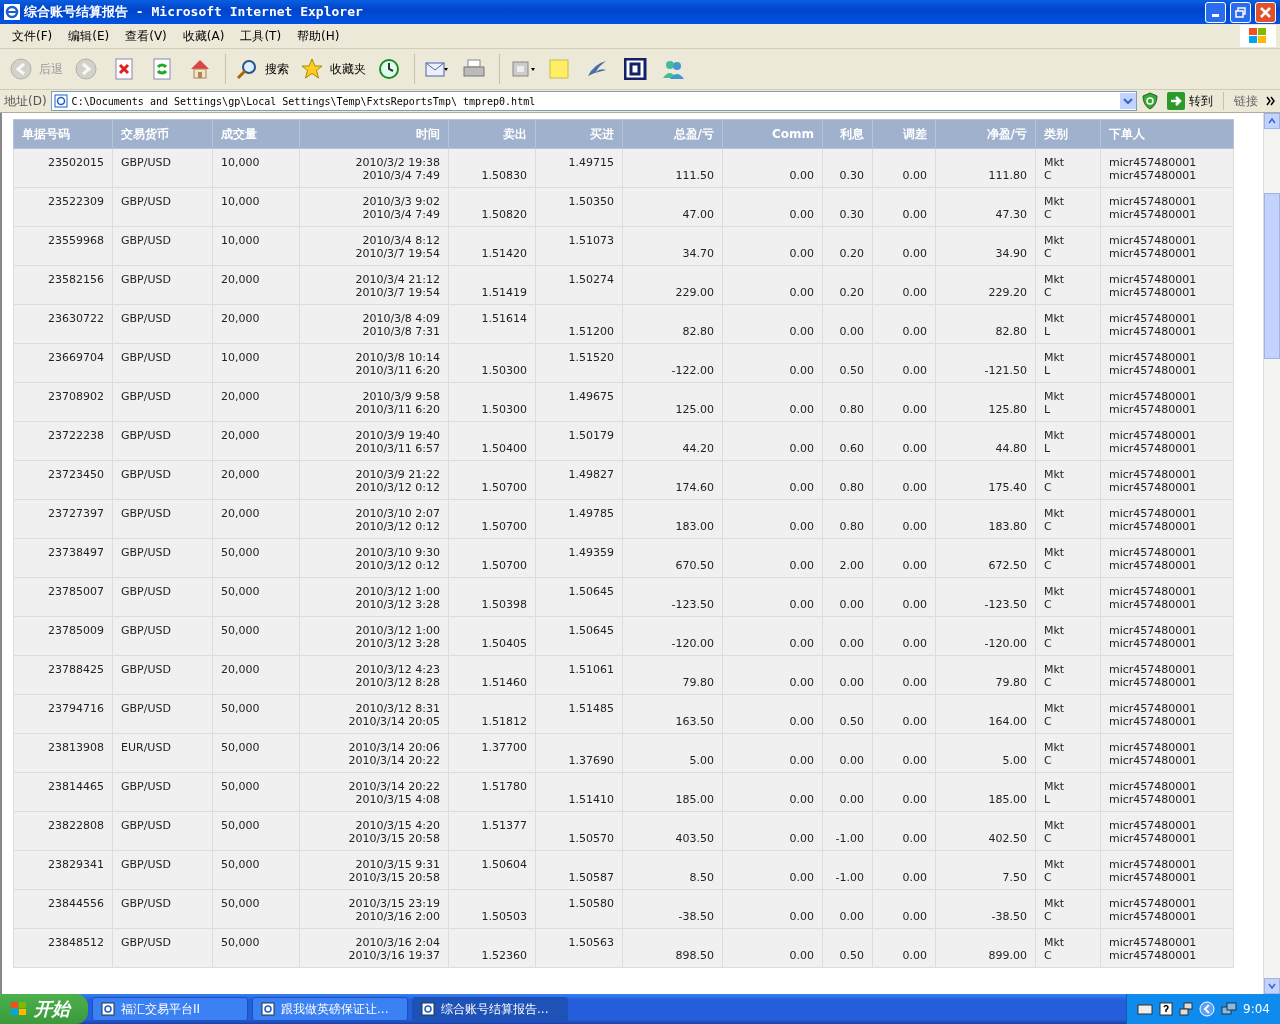 Image resolution: width=1280 pixels, height=1024 pixels. I want to click on table-cell: 1.50645, so click(579, 636).